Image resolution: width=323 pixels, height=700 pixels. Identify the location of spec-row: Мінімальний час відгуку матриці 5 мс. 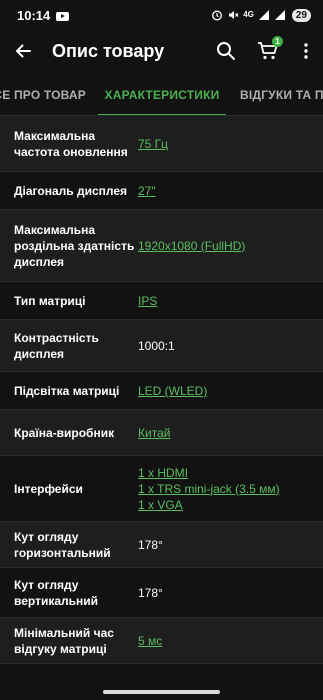
(161, 641).